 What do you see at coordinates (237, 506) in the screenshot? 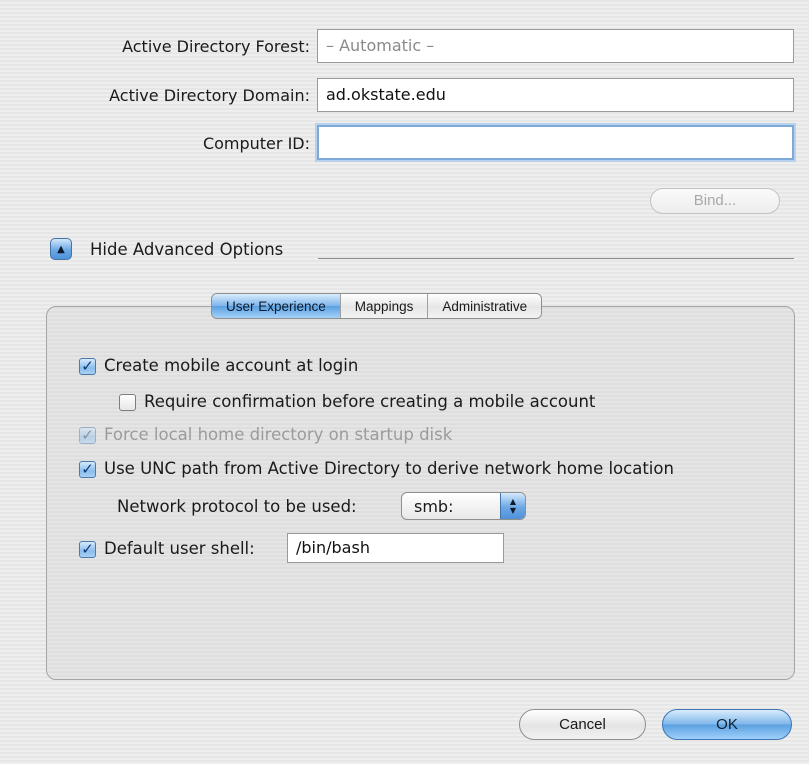
I see `network-protocol-label: Network protocol to be used:` at bounding box center [237, 506].